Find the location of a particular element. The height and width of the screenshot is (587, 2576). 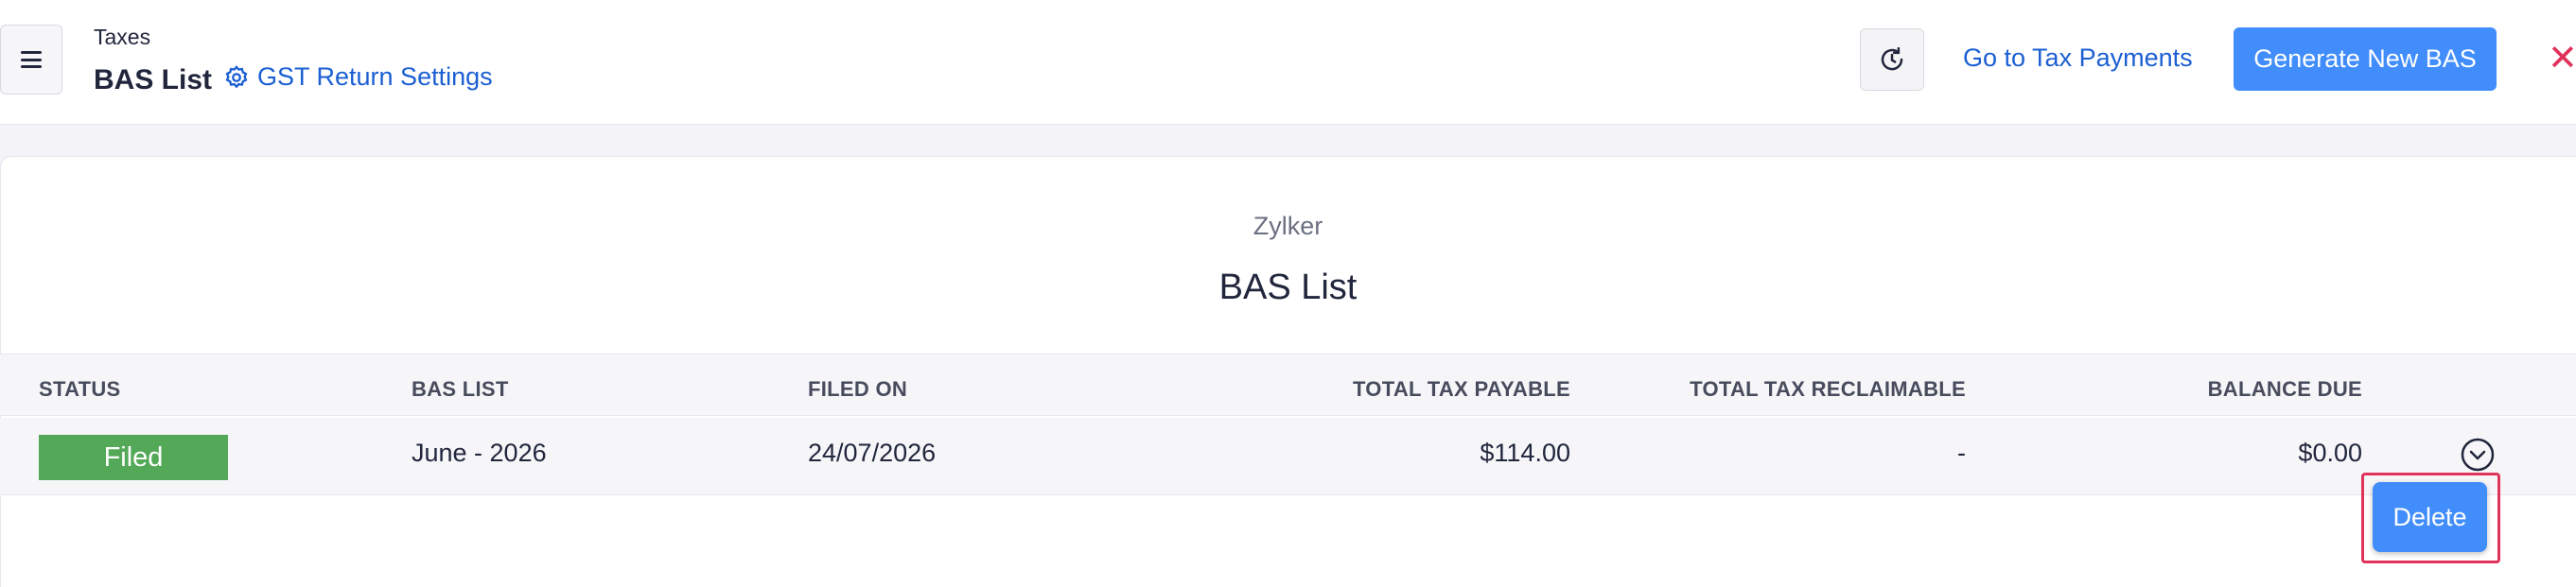

column-header-balance-due: BALANCE DUE is located at coordinates (2285, 389).